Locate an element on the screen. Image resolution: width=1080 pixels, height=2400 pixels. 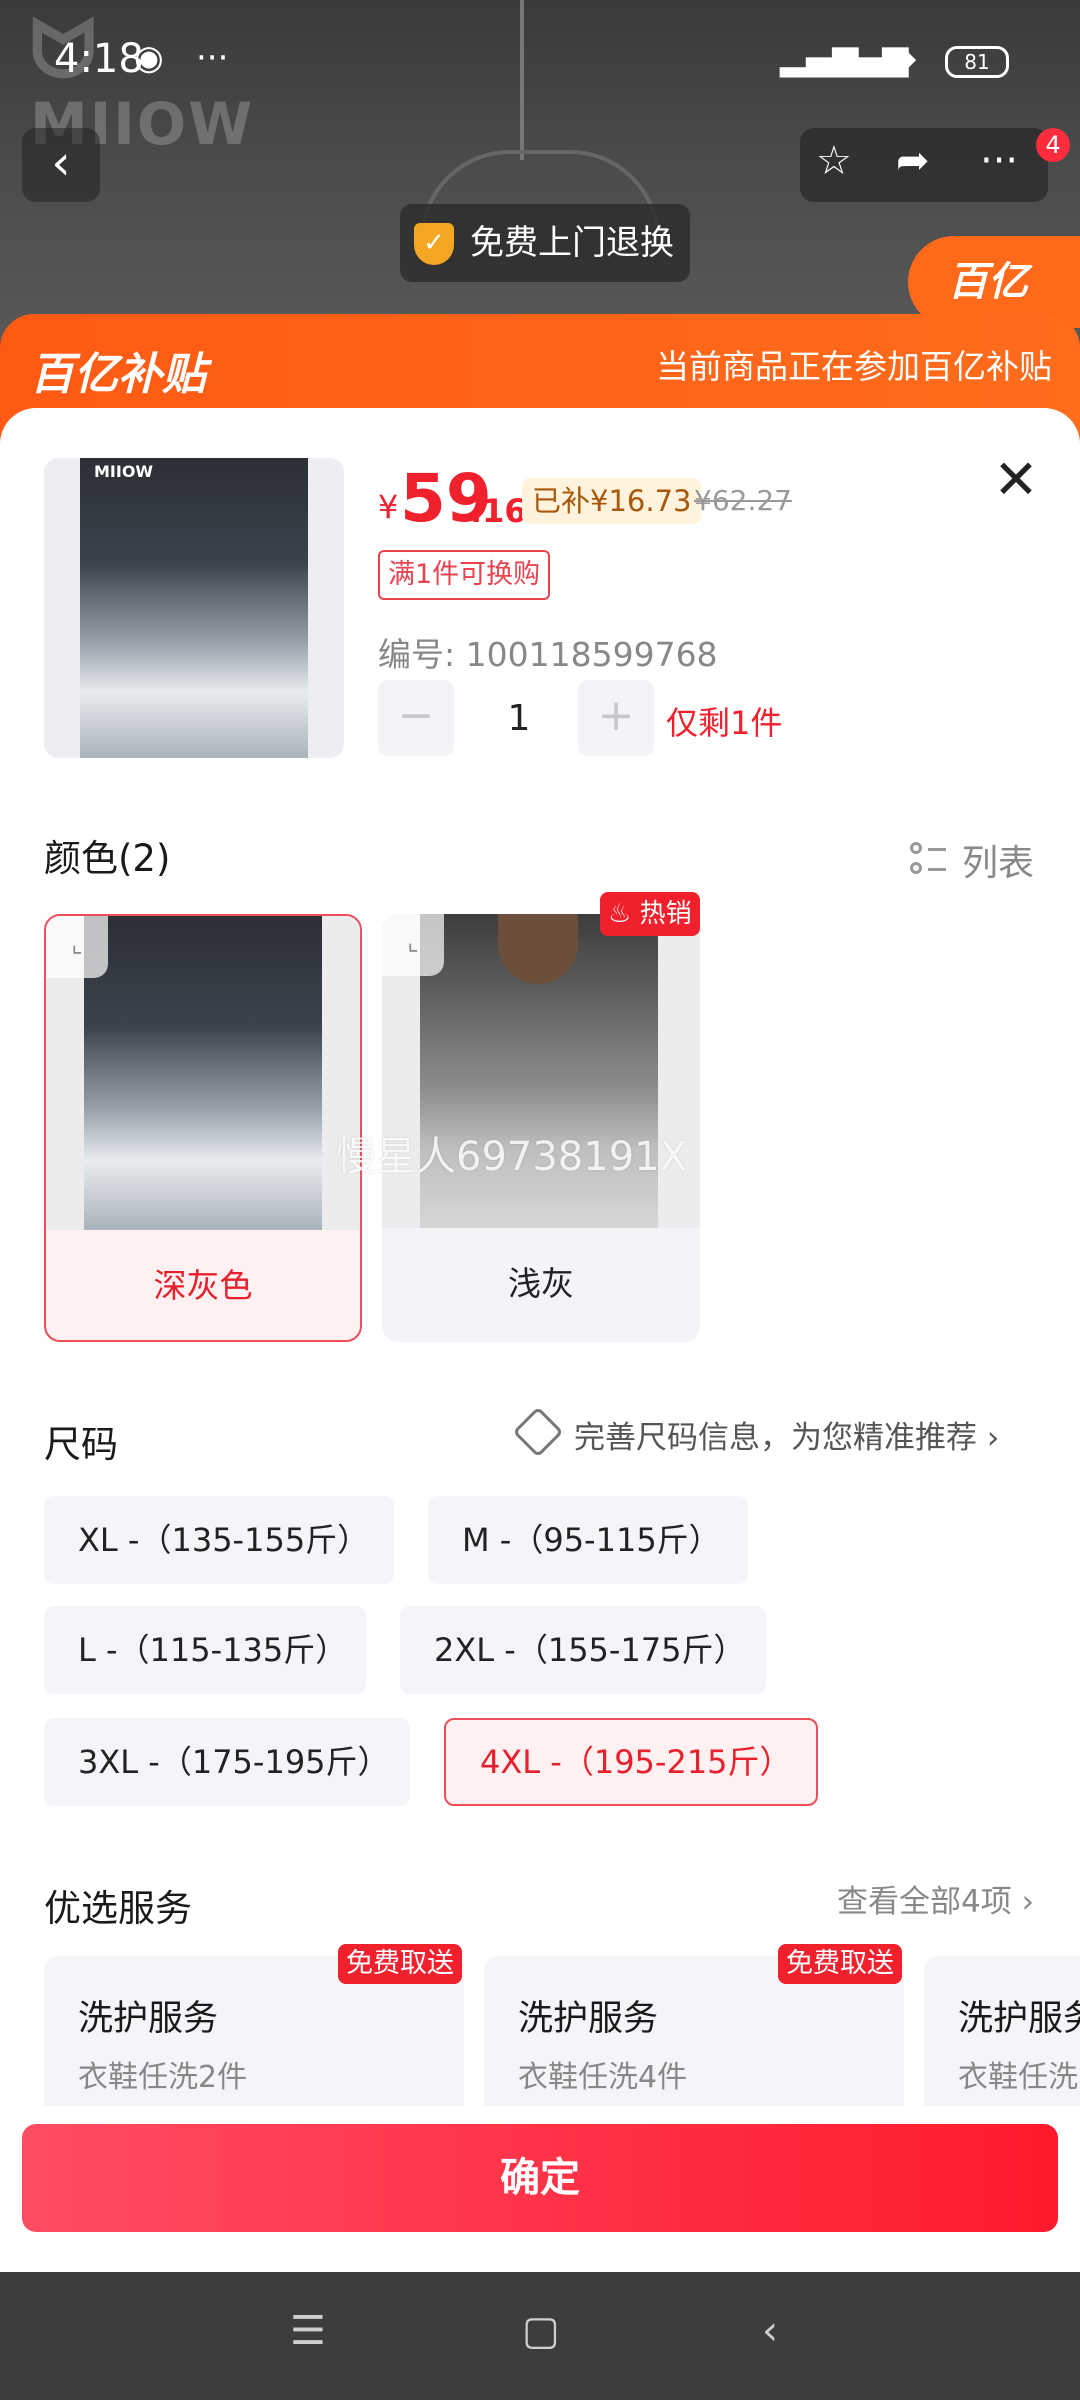
service-description: 衣鞋任洗 is located at coordinates (1018, 2077).